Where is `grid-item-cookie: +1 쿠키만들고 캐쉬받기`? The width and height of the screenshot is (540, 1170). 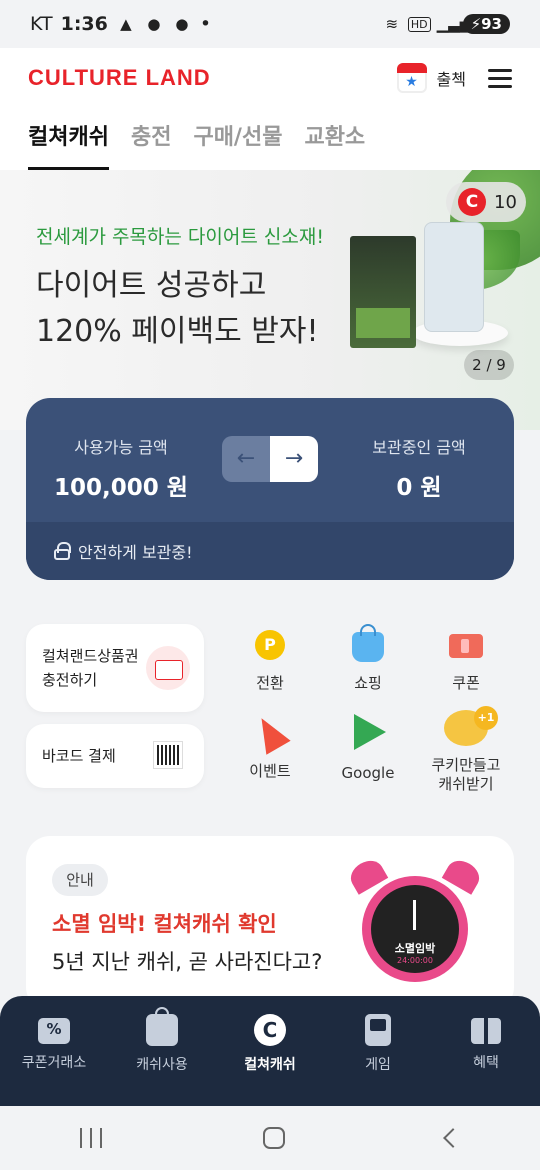
grid-item-cookie: +1 쿠키만들고 캐쉬받기 is located at coordinates (466, 750).